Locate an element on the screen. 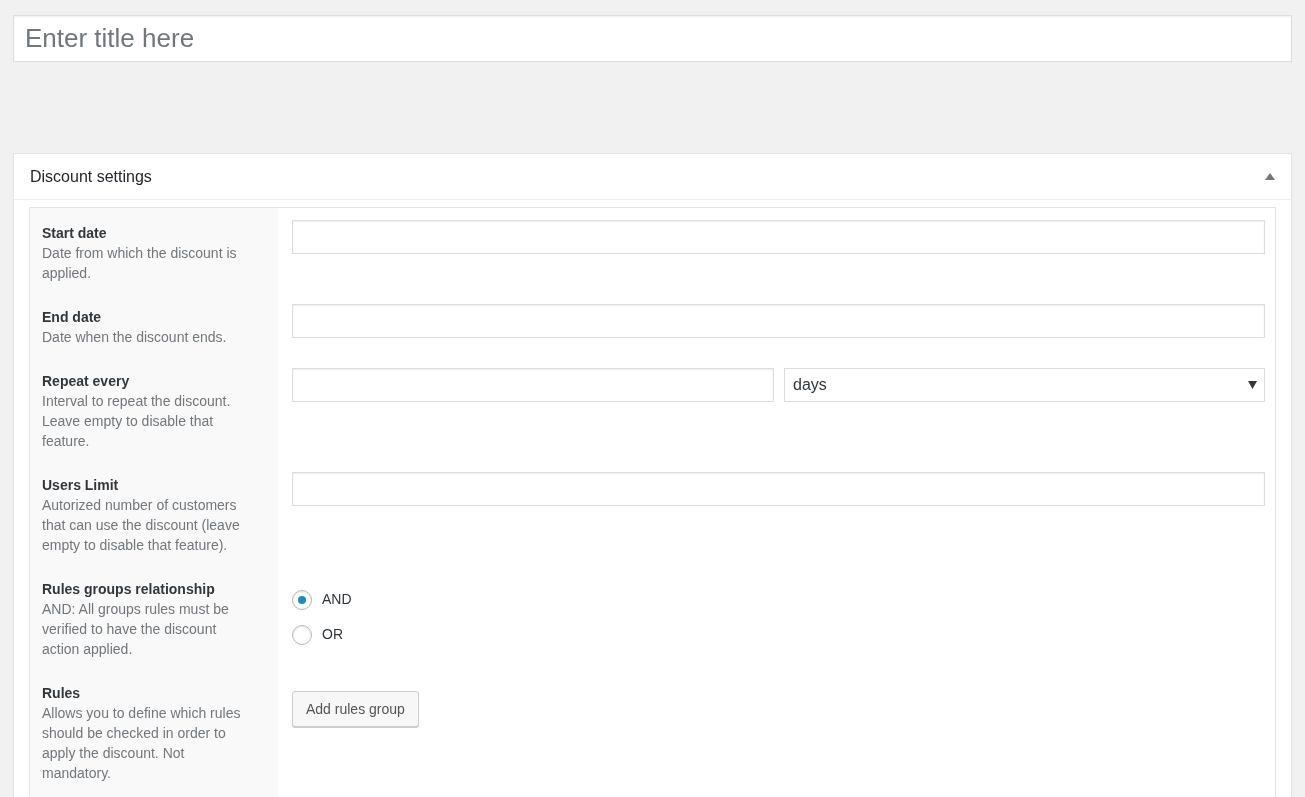 The image size is (1305, 797). unit-dropdown: days is located at coordinates (1024, 385).